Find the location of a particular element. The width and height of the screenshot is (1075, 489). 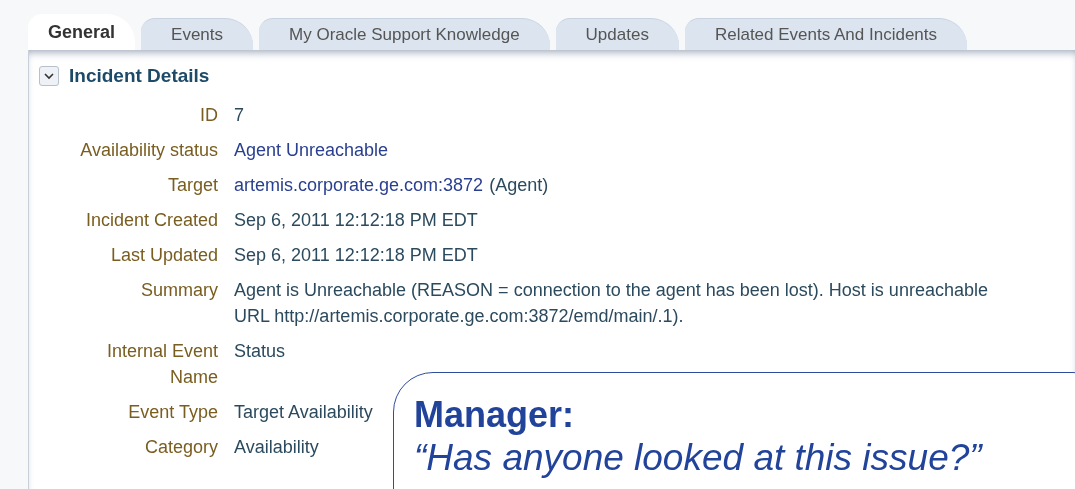

field-value: Availability is located at coordinates (276, 447).